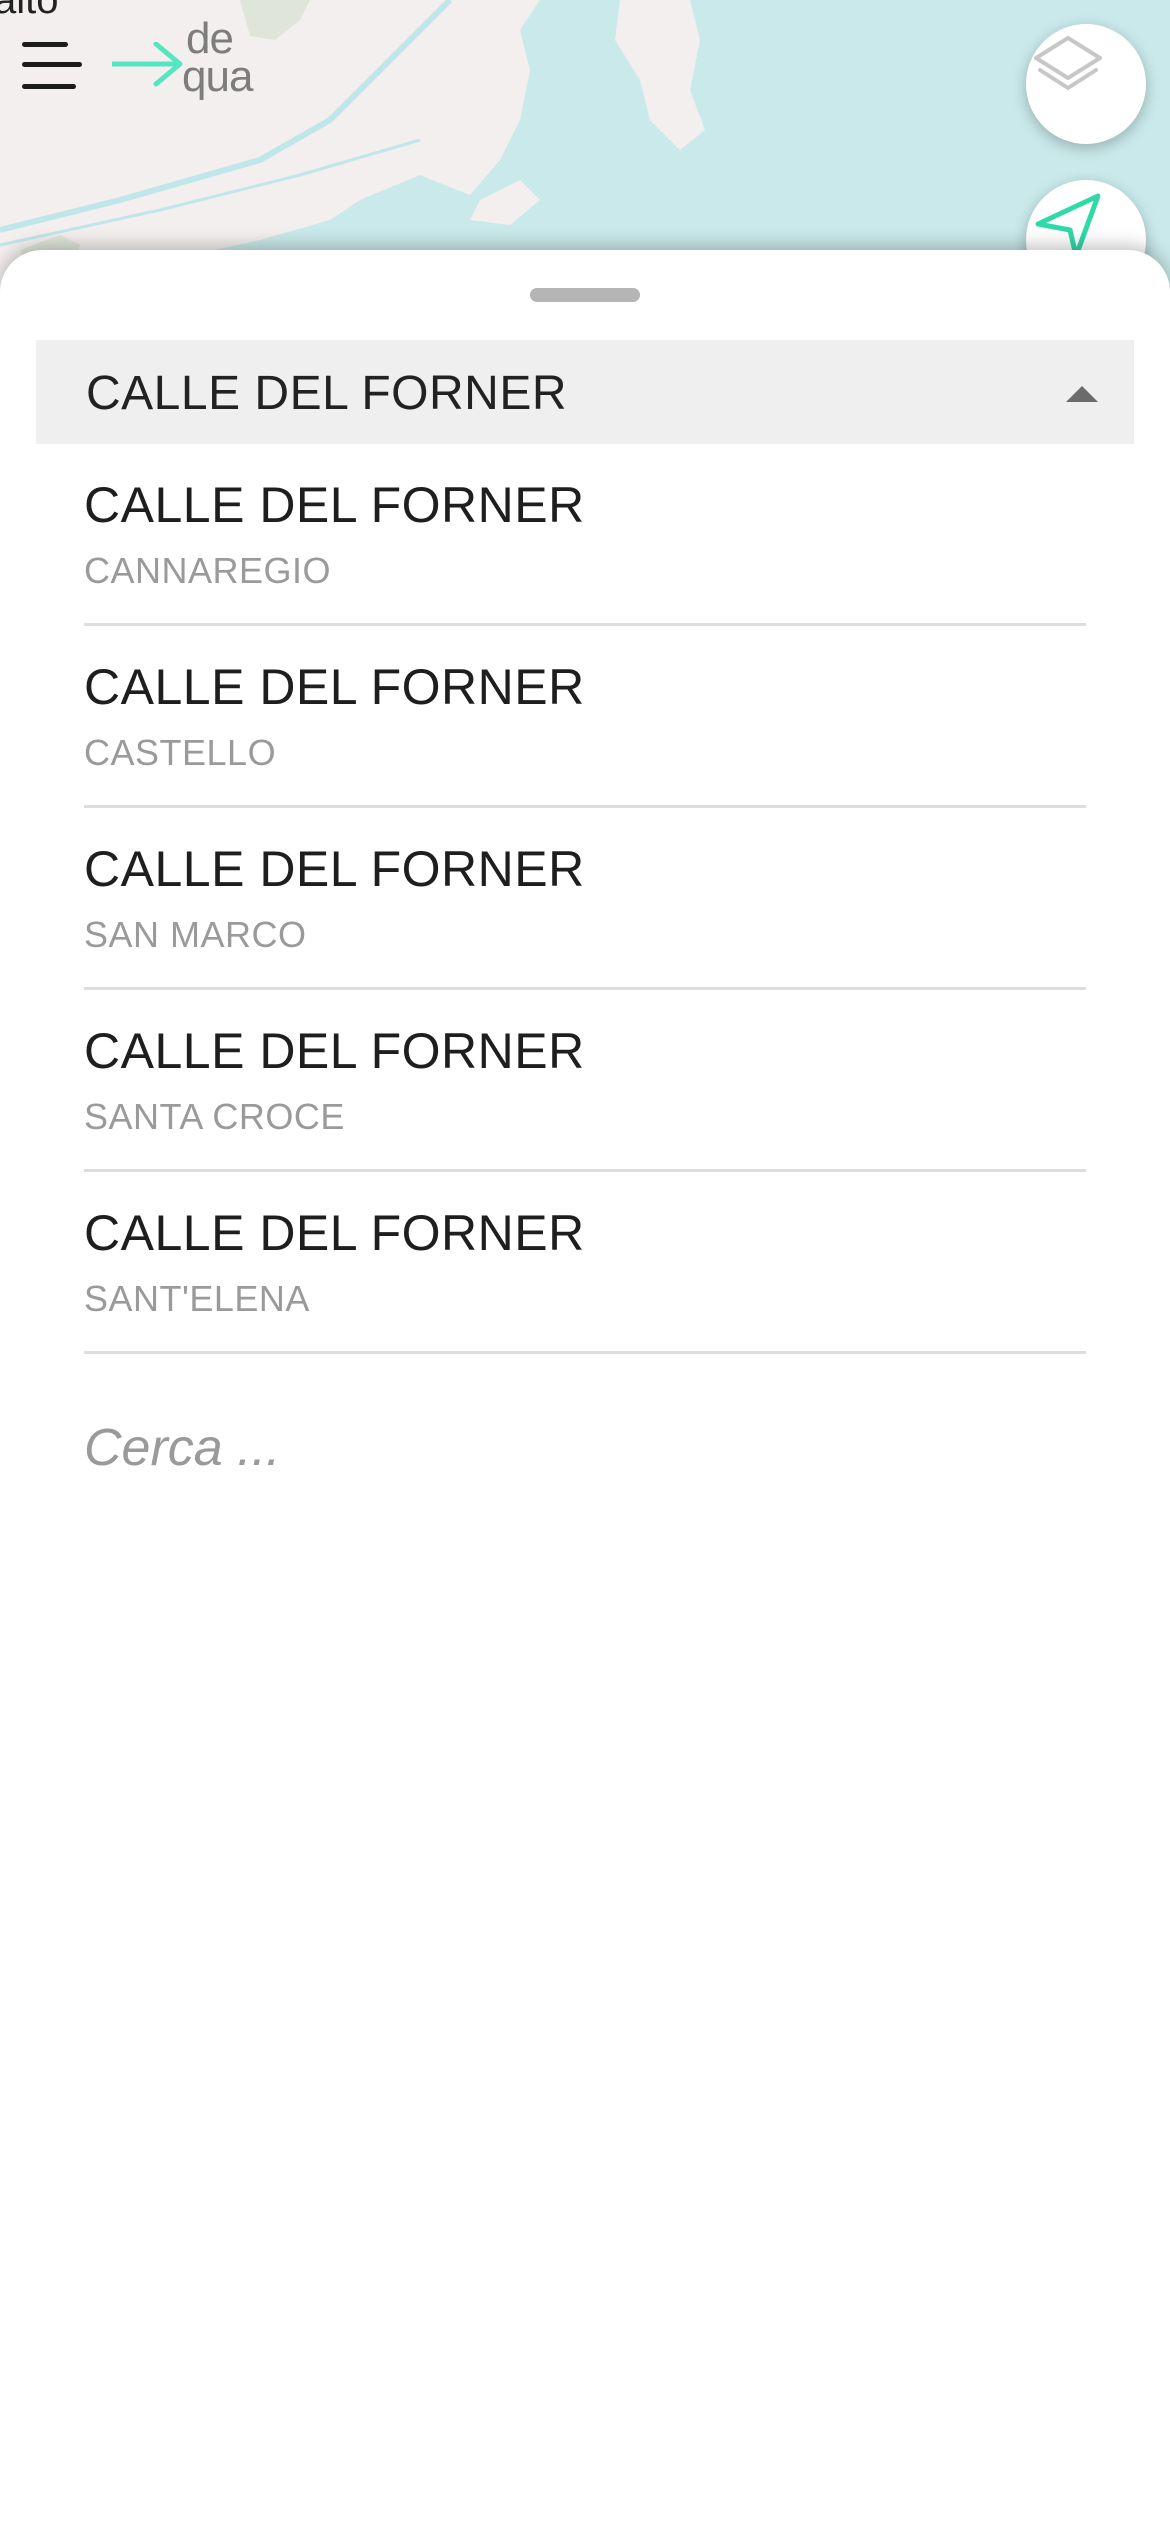 The height and width of the screenshot is (2532, 1170). I want to click on street-option-district: CANNAREGIO, so click(208, 570).